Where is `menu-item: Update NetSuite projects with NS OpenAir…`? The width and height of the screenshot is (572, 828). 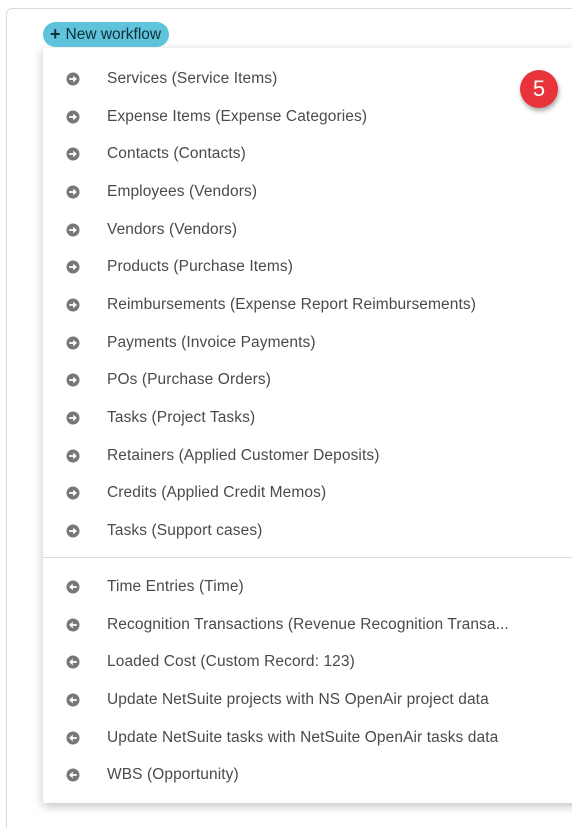 menu-item: Update NetSuite projects with NS OpenAir… is located at coordinates (307, 700).